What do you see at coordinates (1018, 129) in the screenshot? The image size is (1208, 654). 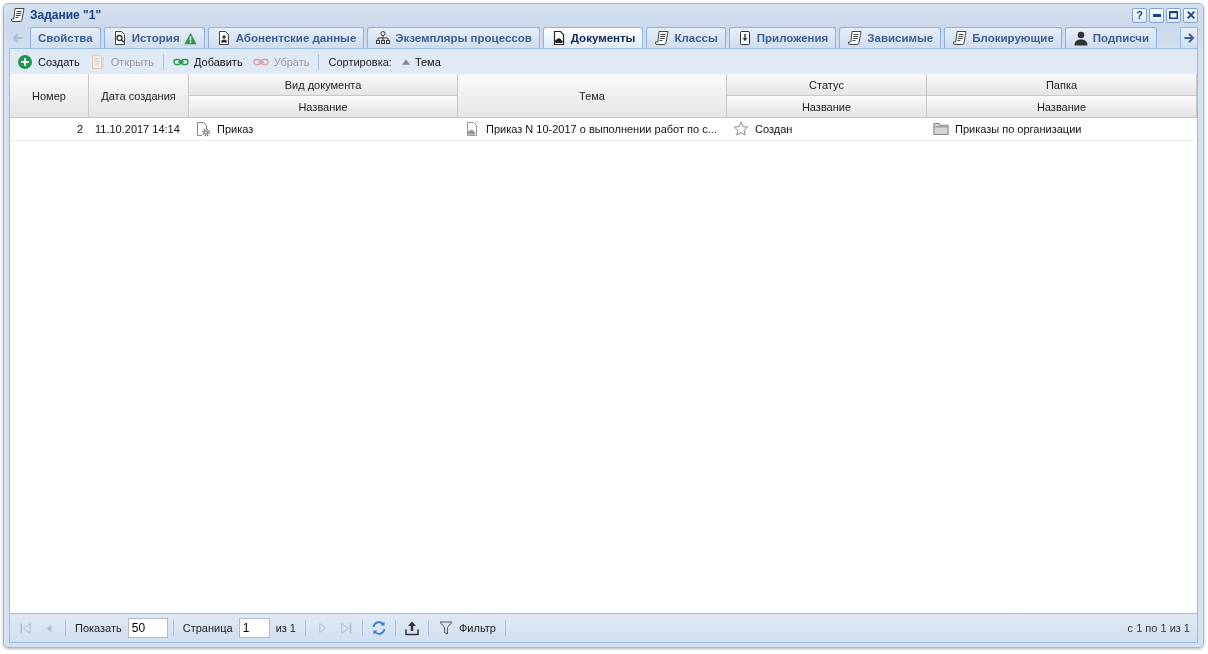 I see `table-cell: Приказы по организации` at bounding box center [1018, 129].